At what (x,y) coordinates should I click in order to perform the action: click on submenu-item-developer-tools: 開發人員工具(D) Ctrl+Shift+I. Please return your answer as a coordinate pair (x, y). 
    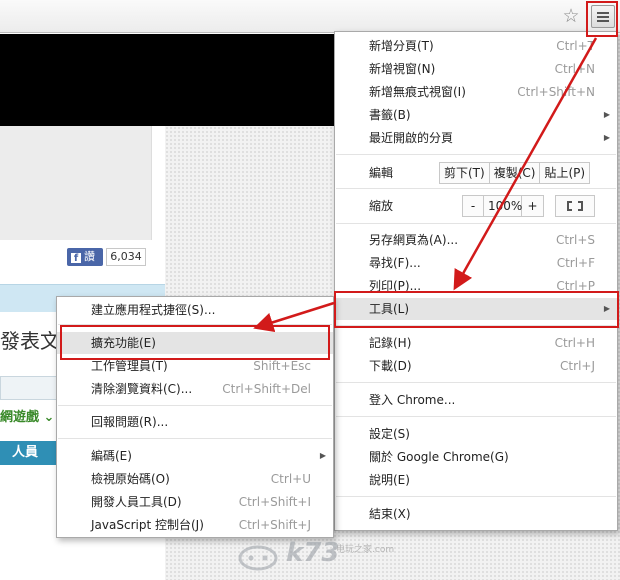
    Looking at the image, I should click on (195, 502).